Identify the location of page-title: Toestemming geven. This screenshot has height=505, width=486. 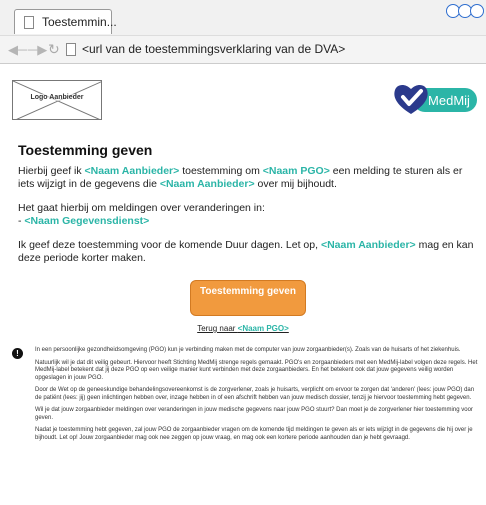
(85, 150).